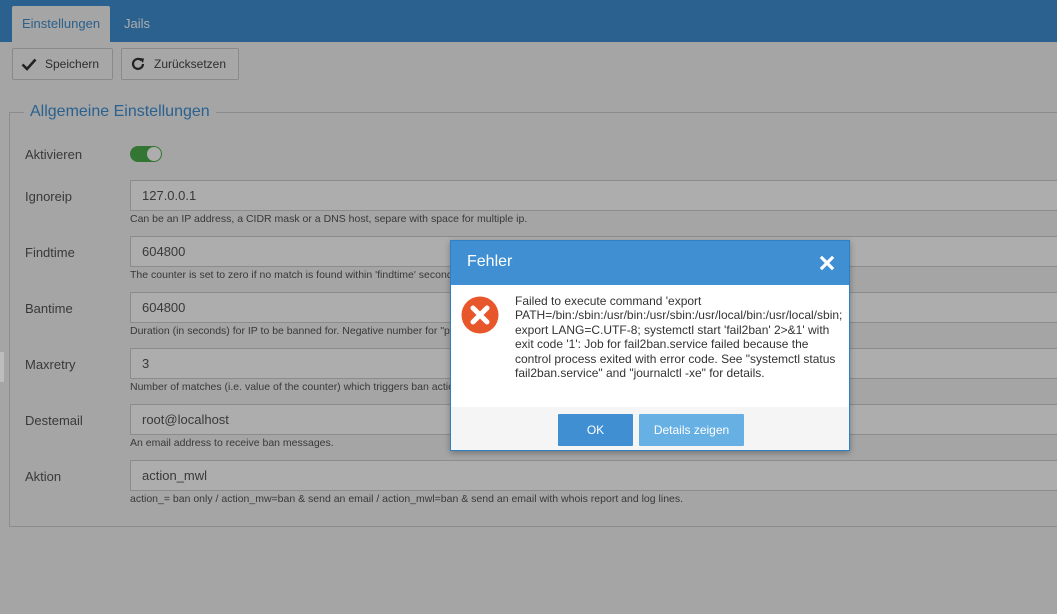 The width and height of the screenshot is (1057, 614). I want to click on ok-button: OK, so click(595, 430).